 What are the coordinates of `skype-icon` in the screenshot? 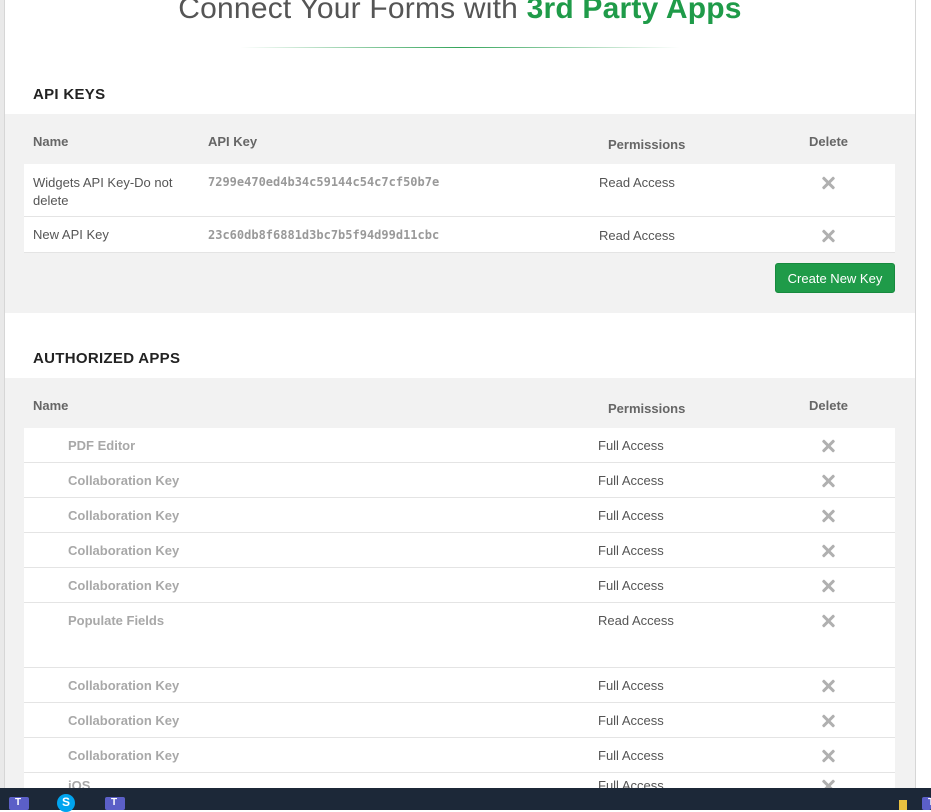 It's located at (66, 803).